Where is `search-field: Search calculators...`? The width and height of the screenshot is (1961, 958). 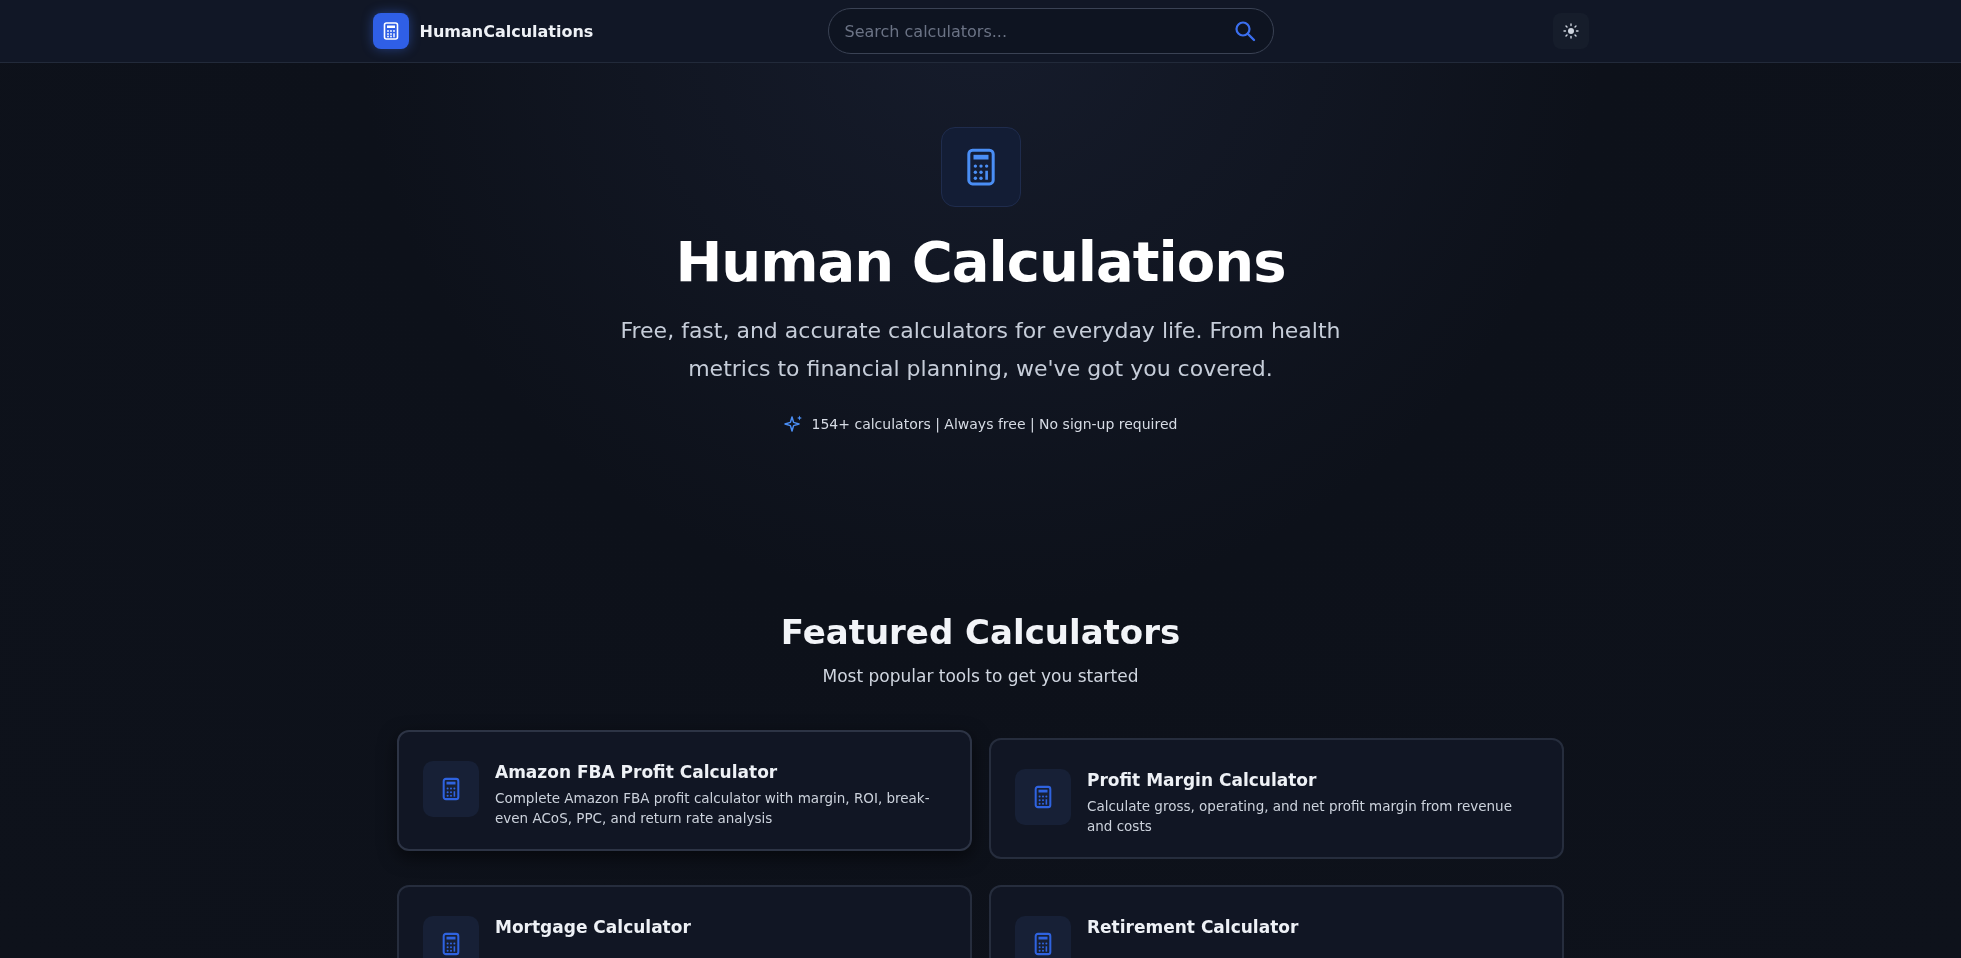 search-field: Search calculators... is located at coordinates (1050, 31).